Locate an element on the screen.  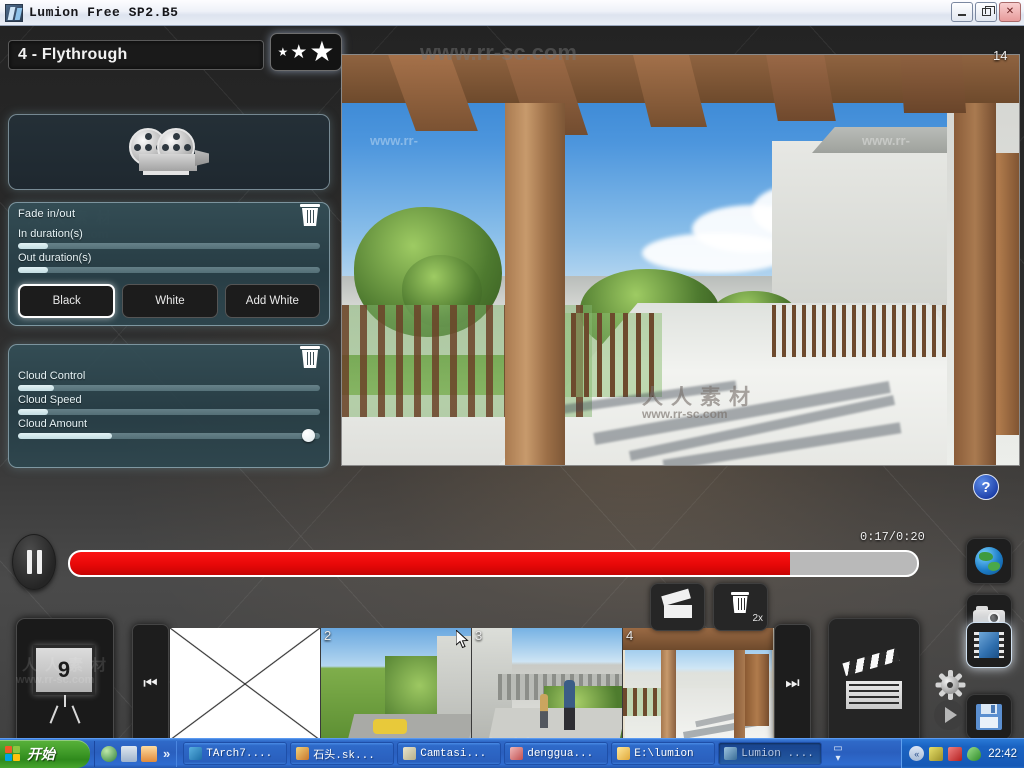
clip-number: 4 is located at coordinates (630, 635).